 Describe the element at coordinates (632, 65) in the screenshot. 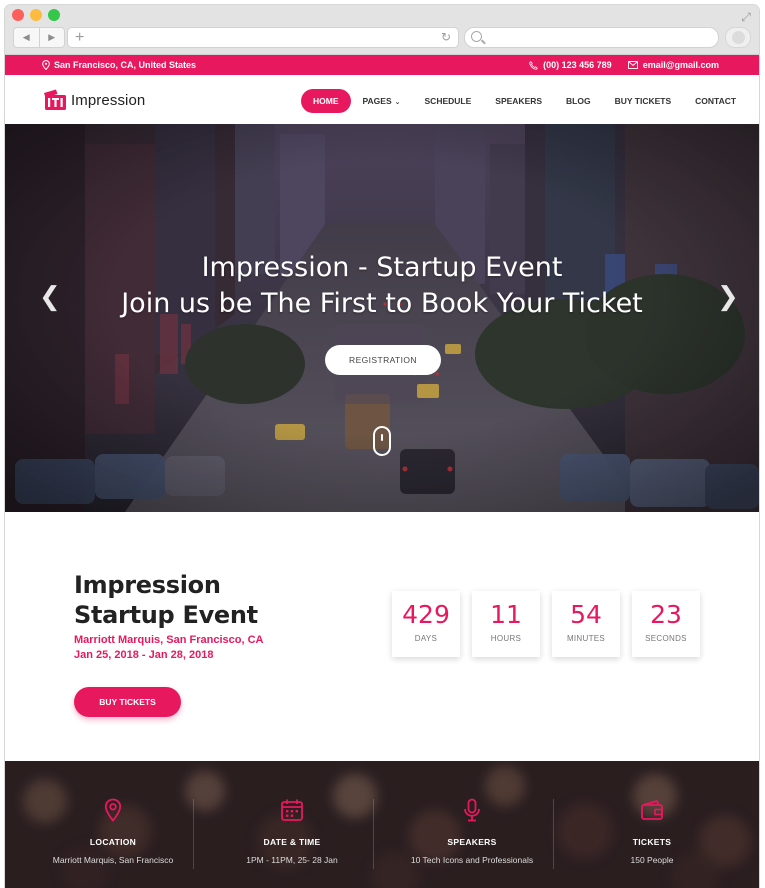

I see `envelope-icon` at that location.